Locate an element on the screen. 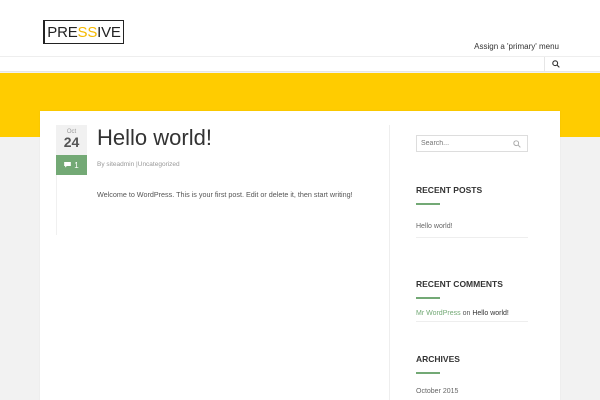  recent-comments-separator is located at coordinates (472, 321).